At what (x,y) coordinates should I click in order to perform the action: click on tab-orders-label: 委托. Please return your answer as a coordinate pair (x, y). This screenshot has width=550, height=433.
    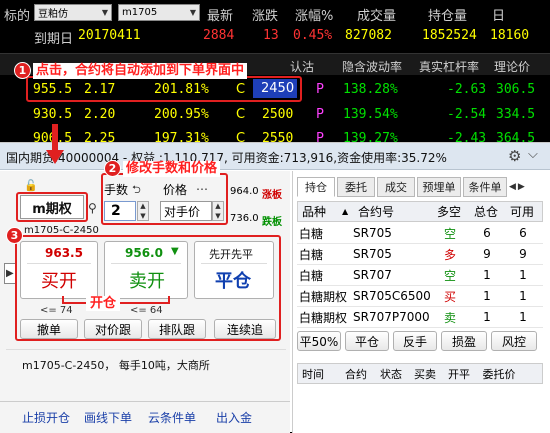
    Looking at the image, I should click on (356, 187).